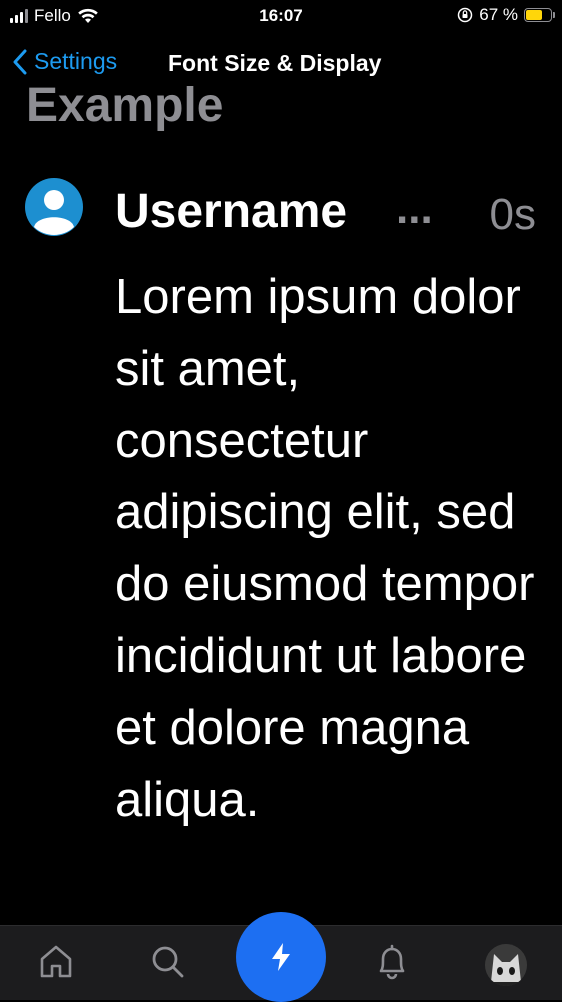  Describe the element at coordinates (539, 15) in the screenshot. I see `battery-icon` at that location.